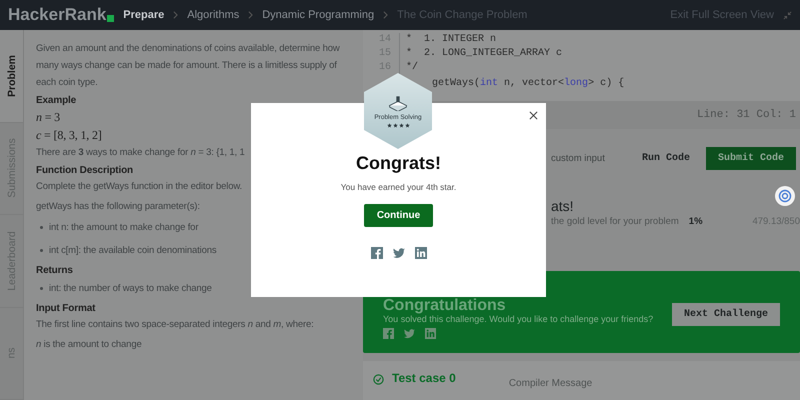 The width and height of the screenshot is (800, 400). Describe the element at coordinates (140, 152) in the screenshot. I see `problem-text: There are 3 ways to make change for n = 3: {1, 1, 1` at that location.